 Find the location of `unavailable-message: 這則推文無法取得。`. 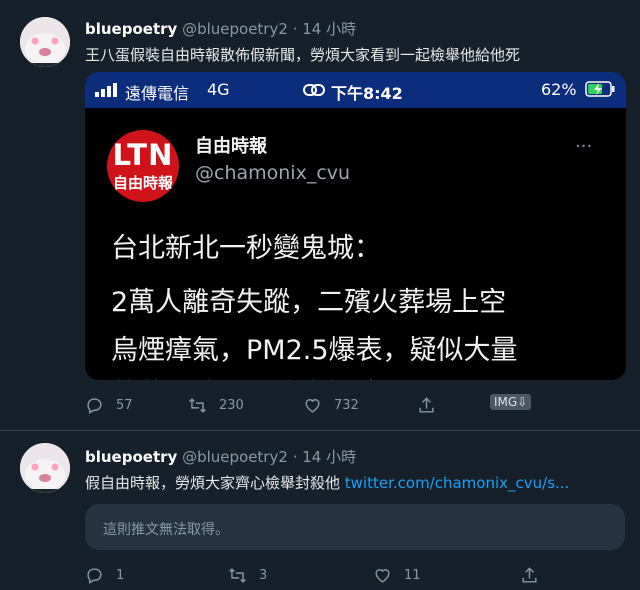

unavailable-message: 這則推文無法取得。 is located at coordinates (166, 530).